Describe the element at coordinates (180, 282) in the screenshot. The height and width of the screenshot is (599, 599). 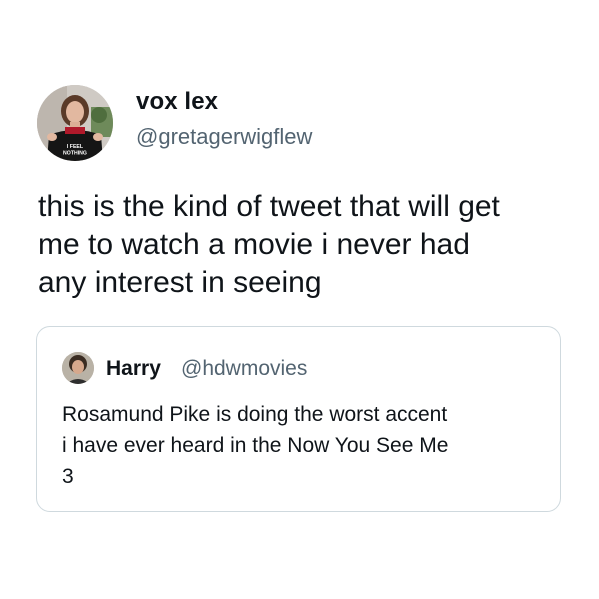
I see `tweet-text-line: any interest in seeing` at that location.